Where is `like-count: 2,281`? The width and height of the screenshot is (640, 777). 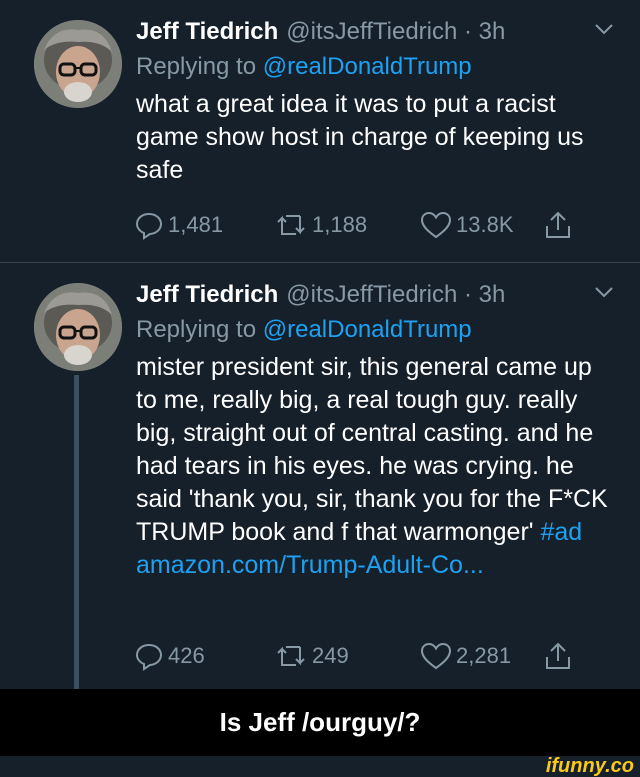
like-count: 2,281 is located at coordinates (484, 655).